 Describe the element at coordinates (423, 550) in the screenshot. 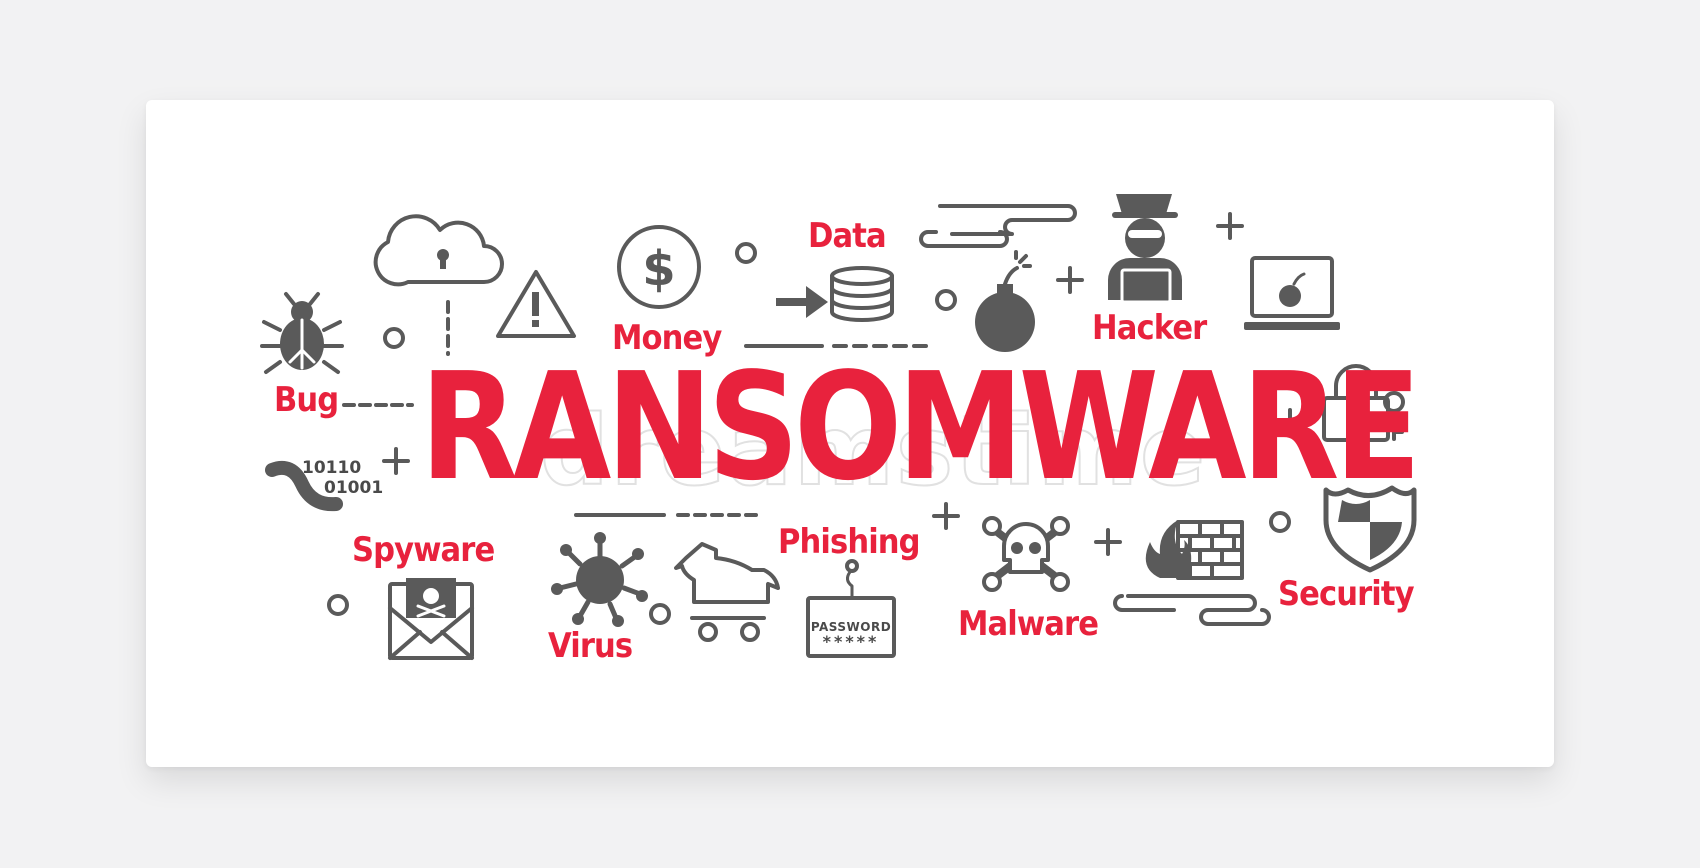

I see `label-spyware: Spyware` at that location.